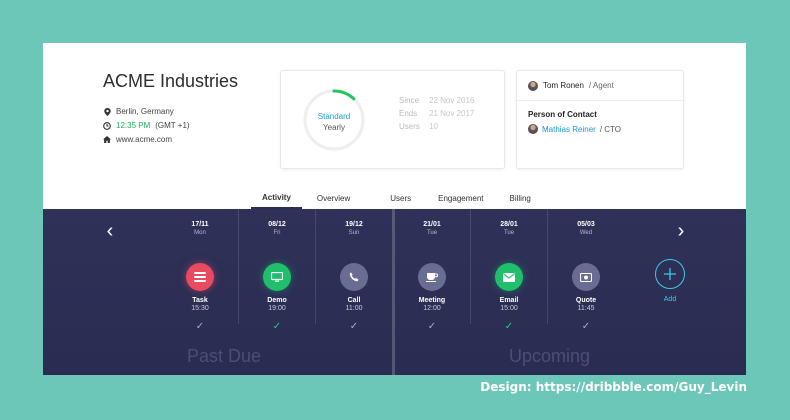 The height and width of the screenshot is (420, 790). I want to click on timeline-event-email: 28/01 Tue Email 15:00 ✓, so click(509, 276).